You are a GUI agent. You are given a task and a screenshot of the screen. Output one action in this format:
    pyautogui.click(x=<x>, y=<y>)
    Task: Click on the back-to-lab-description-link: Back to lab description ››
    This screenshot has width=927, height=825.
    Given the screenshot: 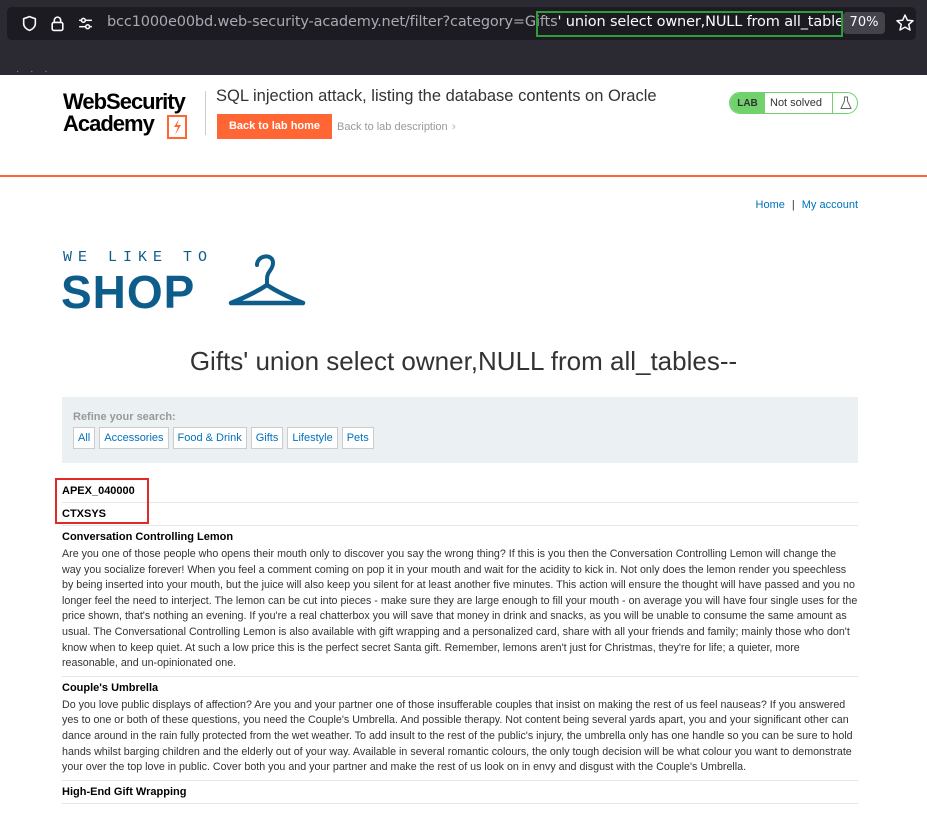 What is the action you would take?
    pyautogui.click(x=397, y=127)
    